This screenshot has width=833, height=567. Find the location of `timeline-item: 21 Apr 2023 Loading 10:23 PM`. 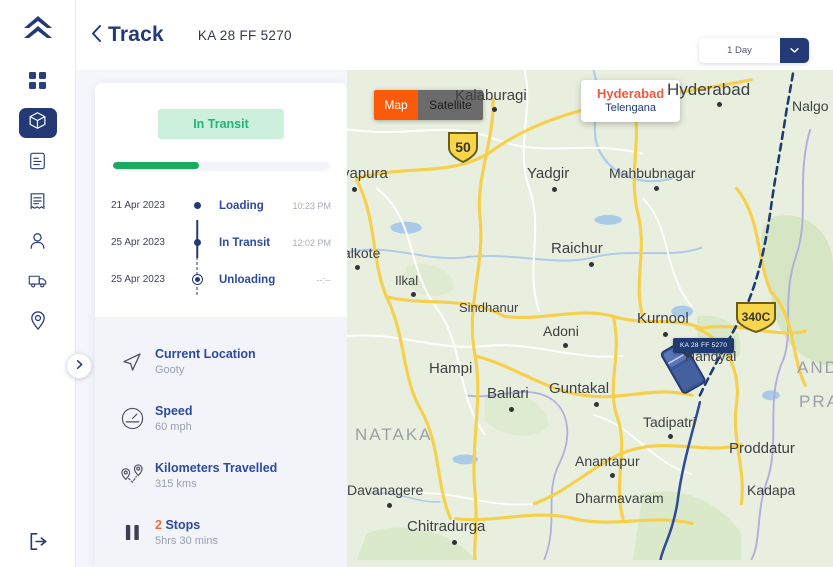

timeline-item: 21 Apr 2023 Loading 10:23 PM is located at coordinates (221, 222).